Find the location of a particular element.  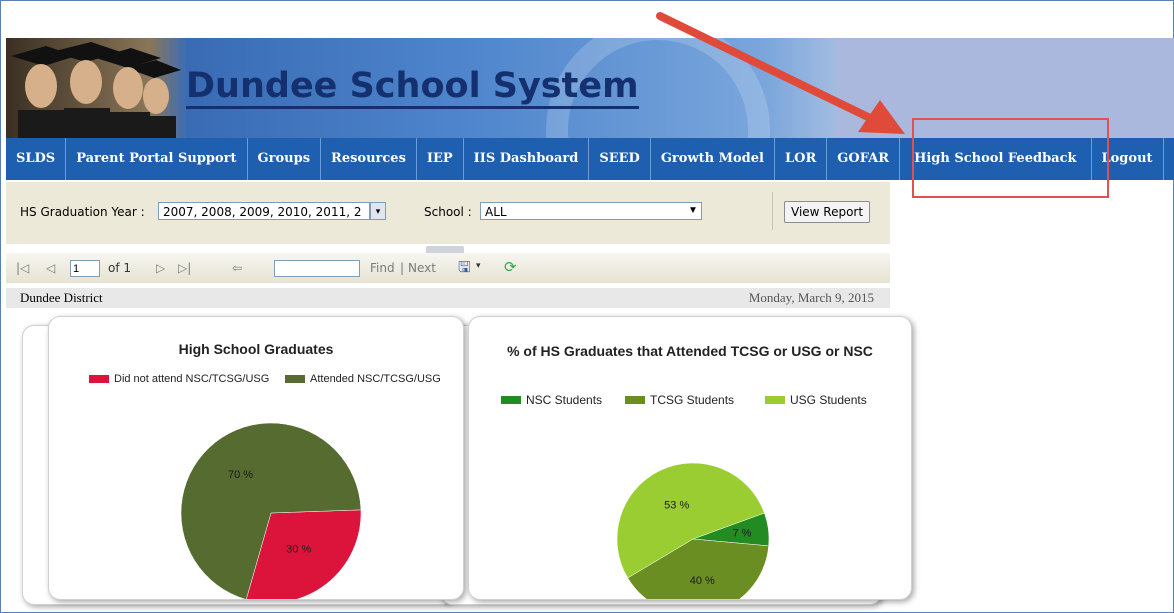

last-page-icon: ▷| is located at coordinates (184, 268).